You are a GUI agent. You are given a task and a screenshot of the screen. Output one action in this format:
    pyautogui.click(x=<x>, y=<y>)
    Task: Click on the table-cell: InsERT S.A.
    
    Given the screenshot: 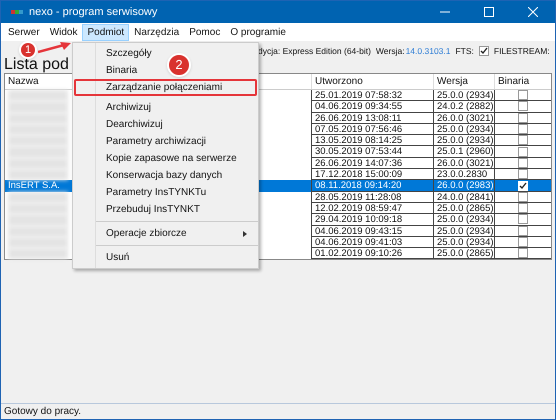 What is the action you would take?
    pyautogui.click(x=34, y=186)
    